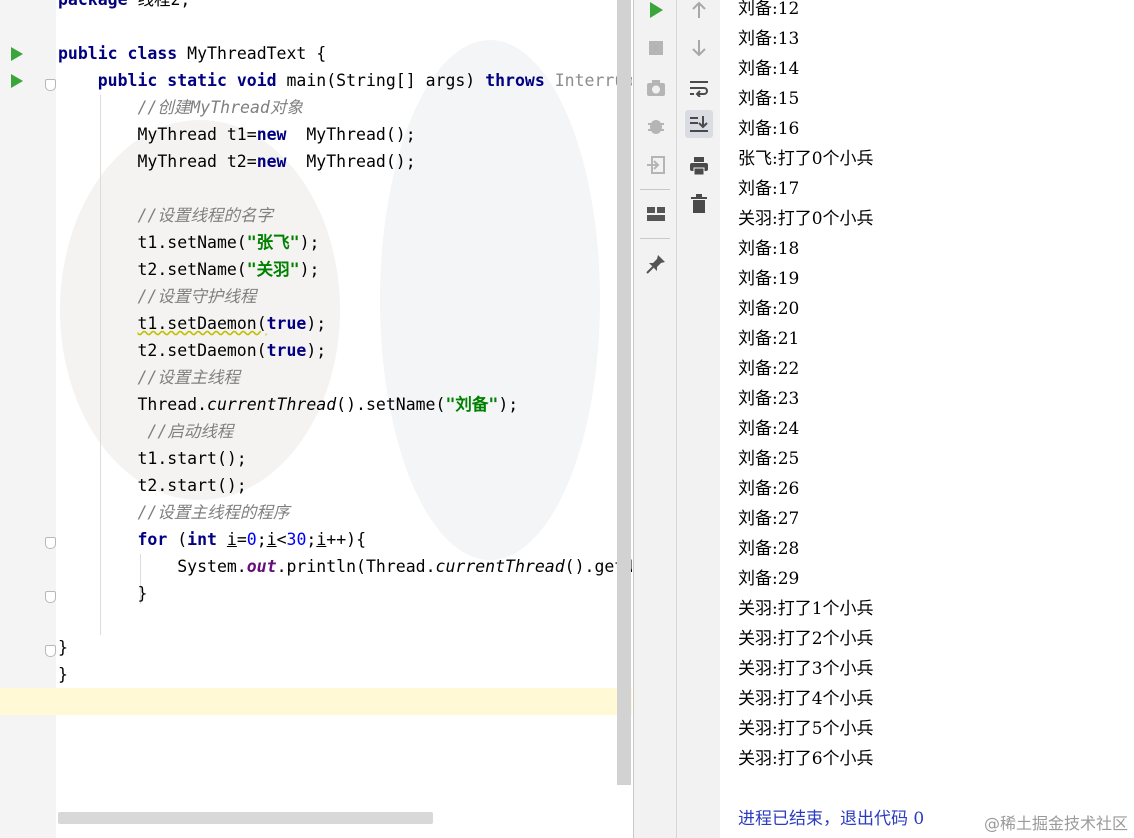 This screenshot has height=838, width=1134. I want to click on console-line: 关羽:打了3个小兵, so click(806, 669).